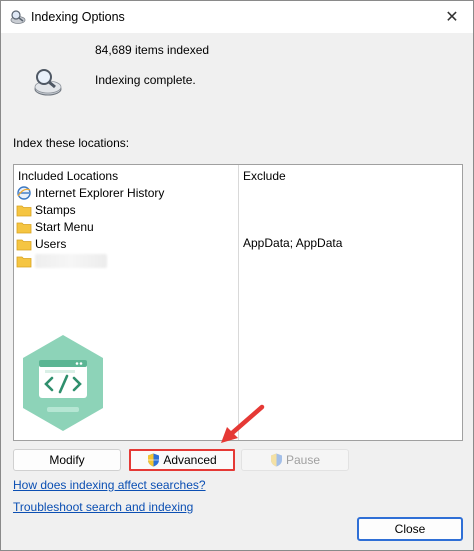  What do you see at coordinates (303, 460) in the screenshot?
I see `pause-button-label: Pause` at bounding box center [303, 460].